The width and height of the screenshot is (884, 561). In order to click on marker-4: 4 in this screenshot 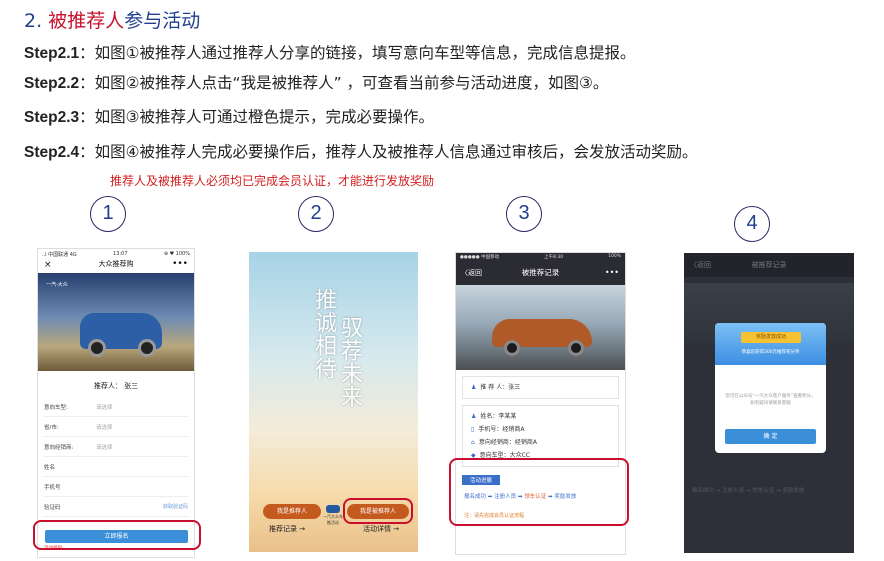, I will do `click(752, 224)`.